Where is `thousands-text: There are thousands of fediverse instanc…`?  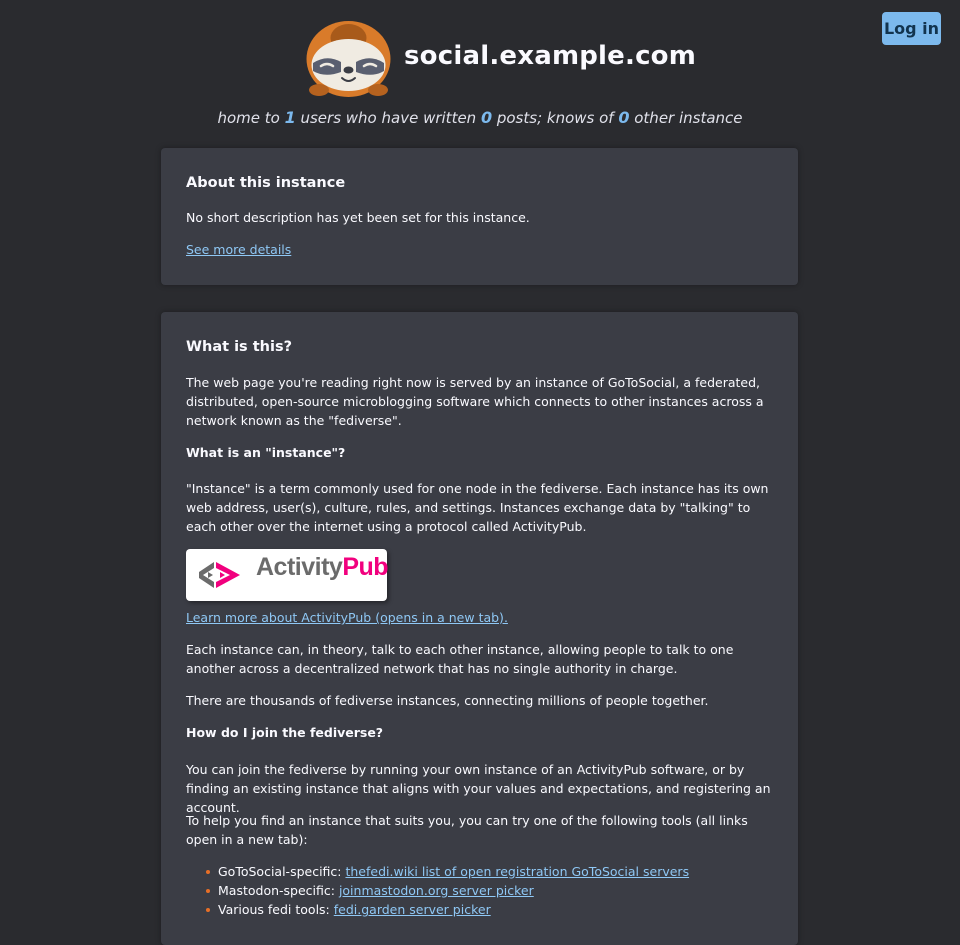
thousands-text: There are thousands of fediverse instanc… is located at coordinates (447, 700).